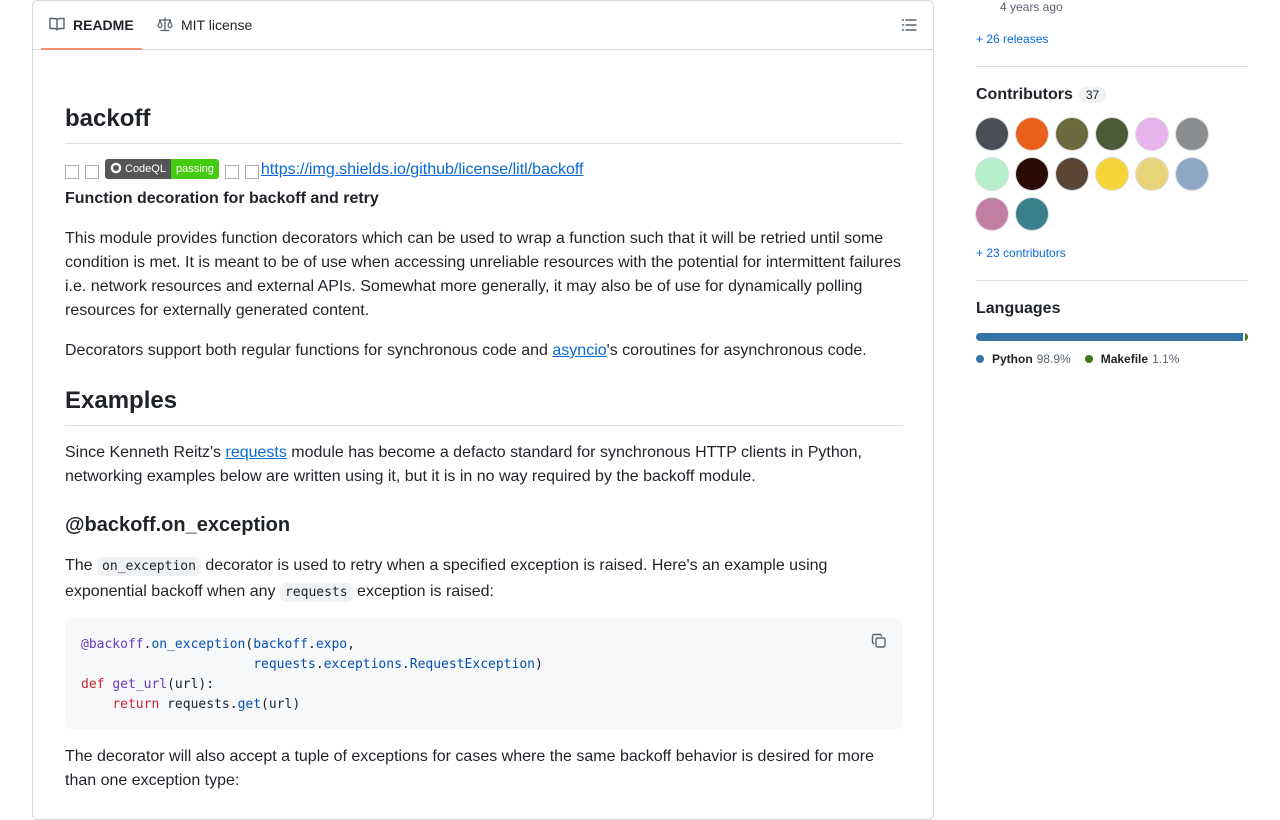 Image resolution: width=1280 pixels, height=820 pixels. I want to click on examples-heading: Examples, so click(484, 406).